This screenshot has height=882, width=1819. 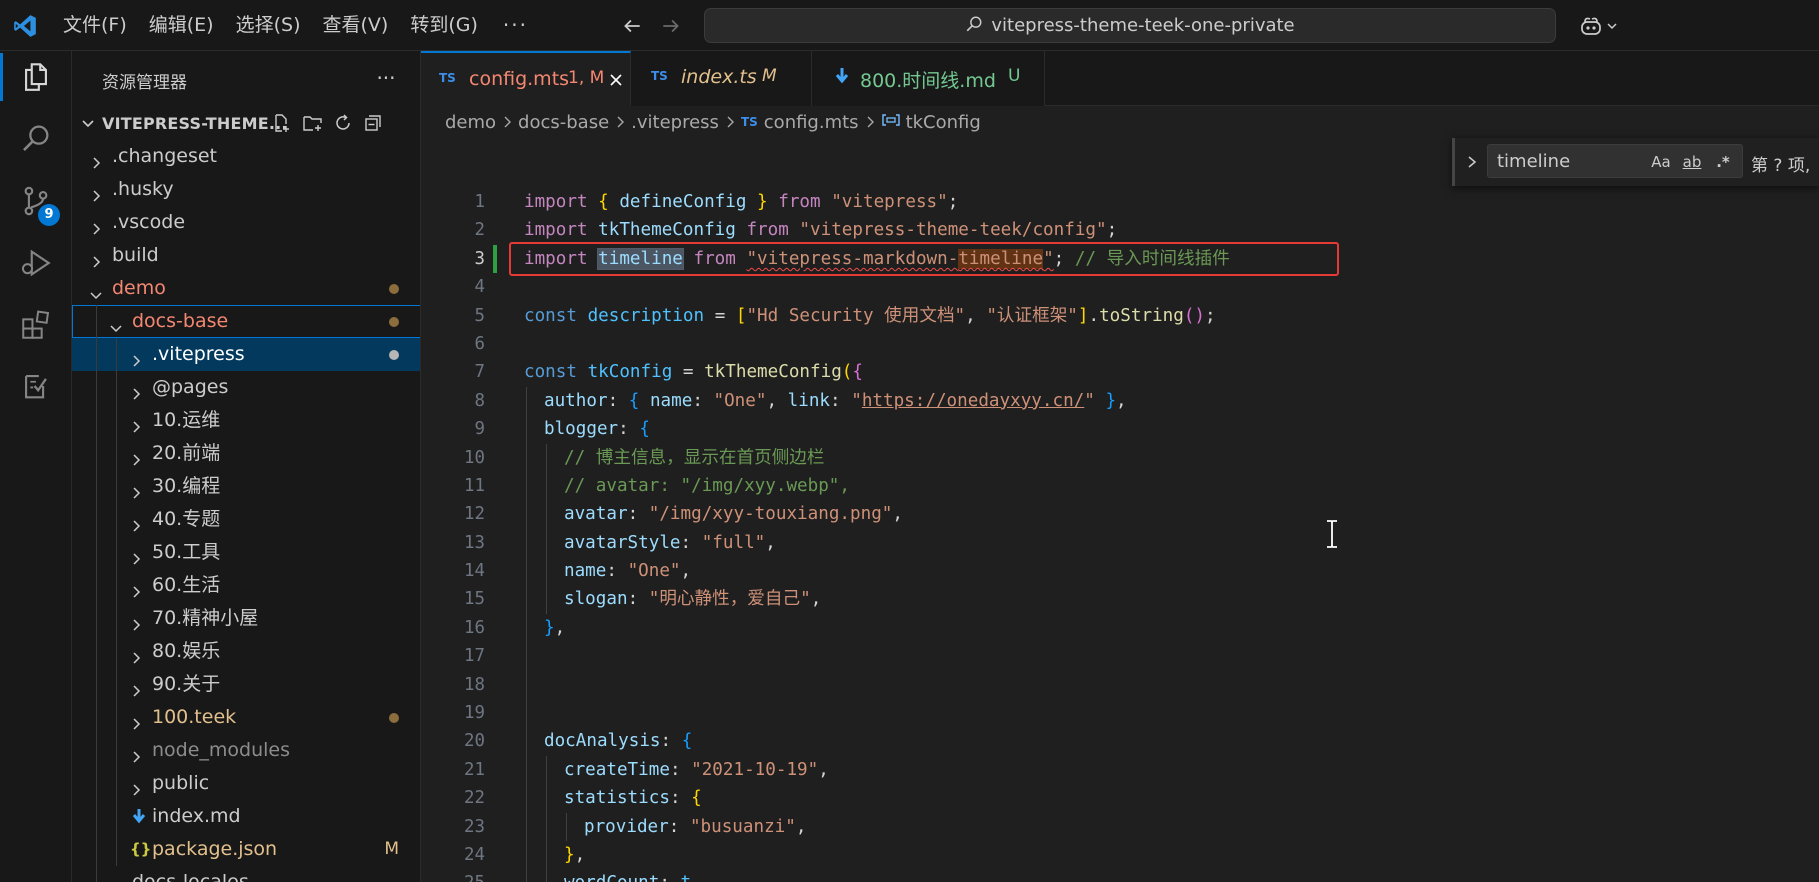 I want to click on breadcrumb-config-mts: config.mts, so click(x=811, y=122).